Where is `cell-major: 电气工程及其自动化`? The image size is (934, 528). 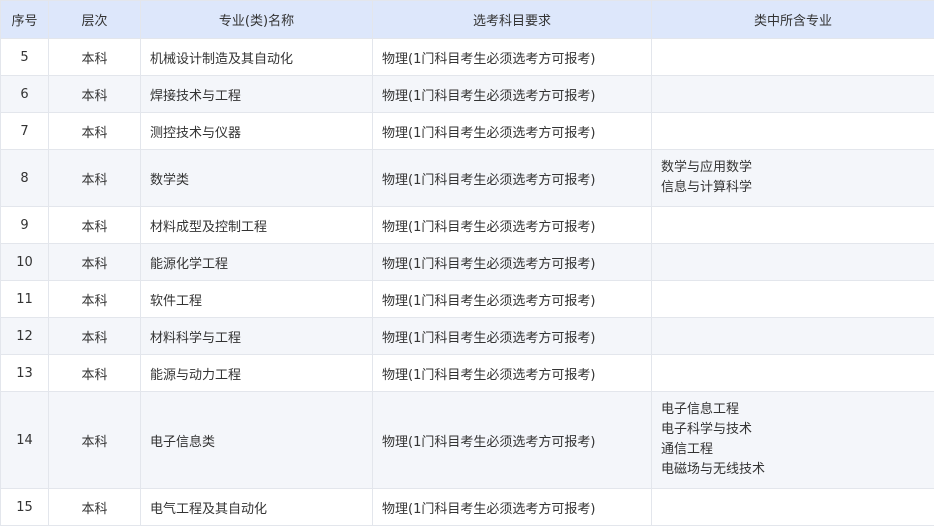 cell-major: 电气工程及其自动化 is located at coordinates (256, 507).